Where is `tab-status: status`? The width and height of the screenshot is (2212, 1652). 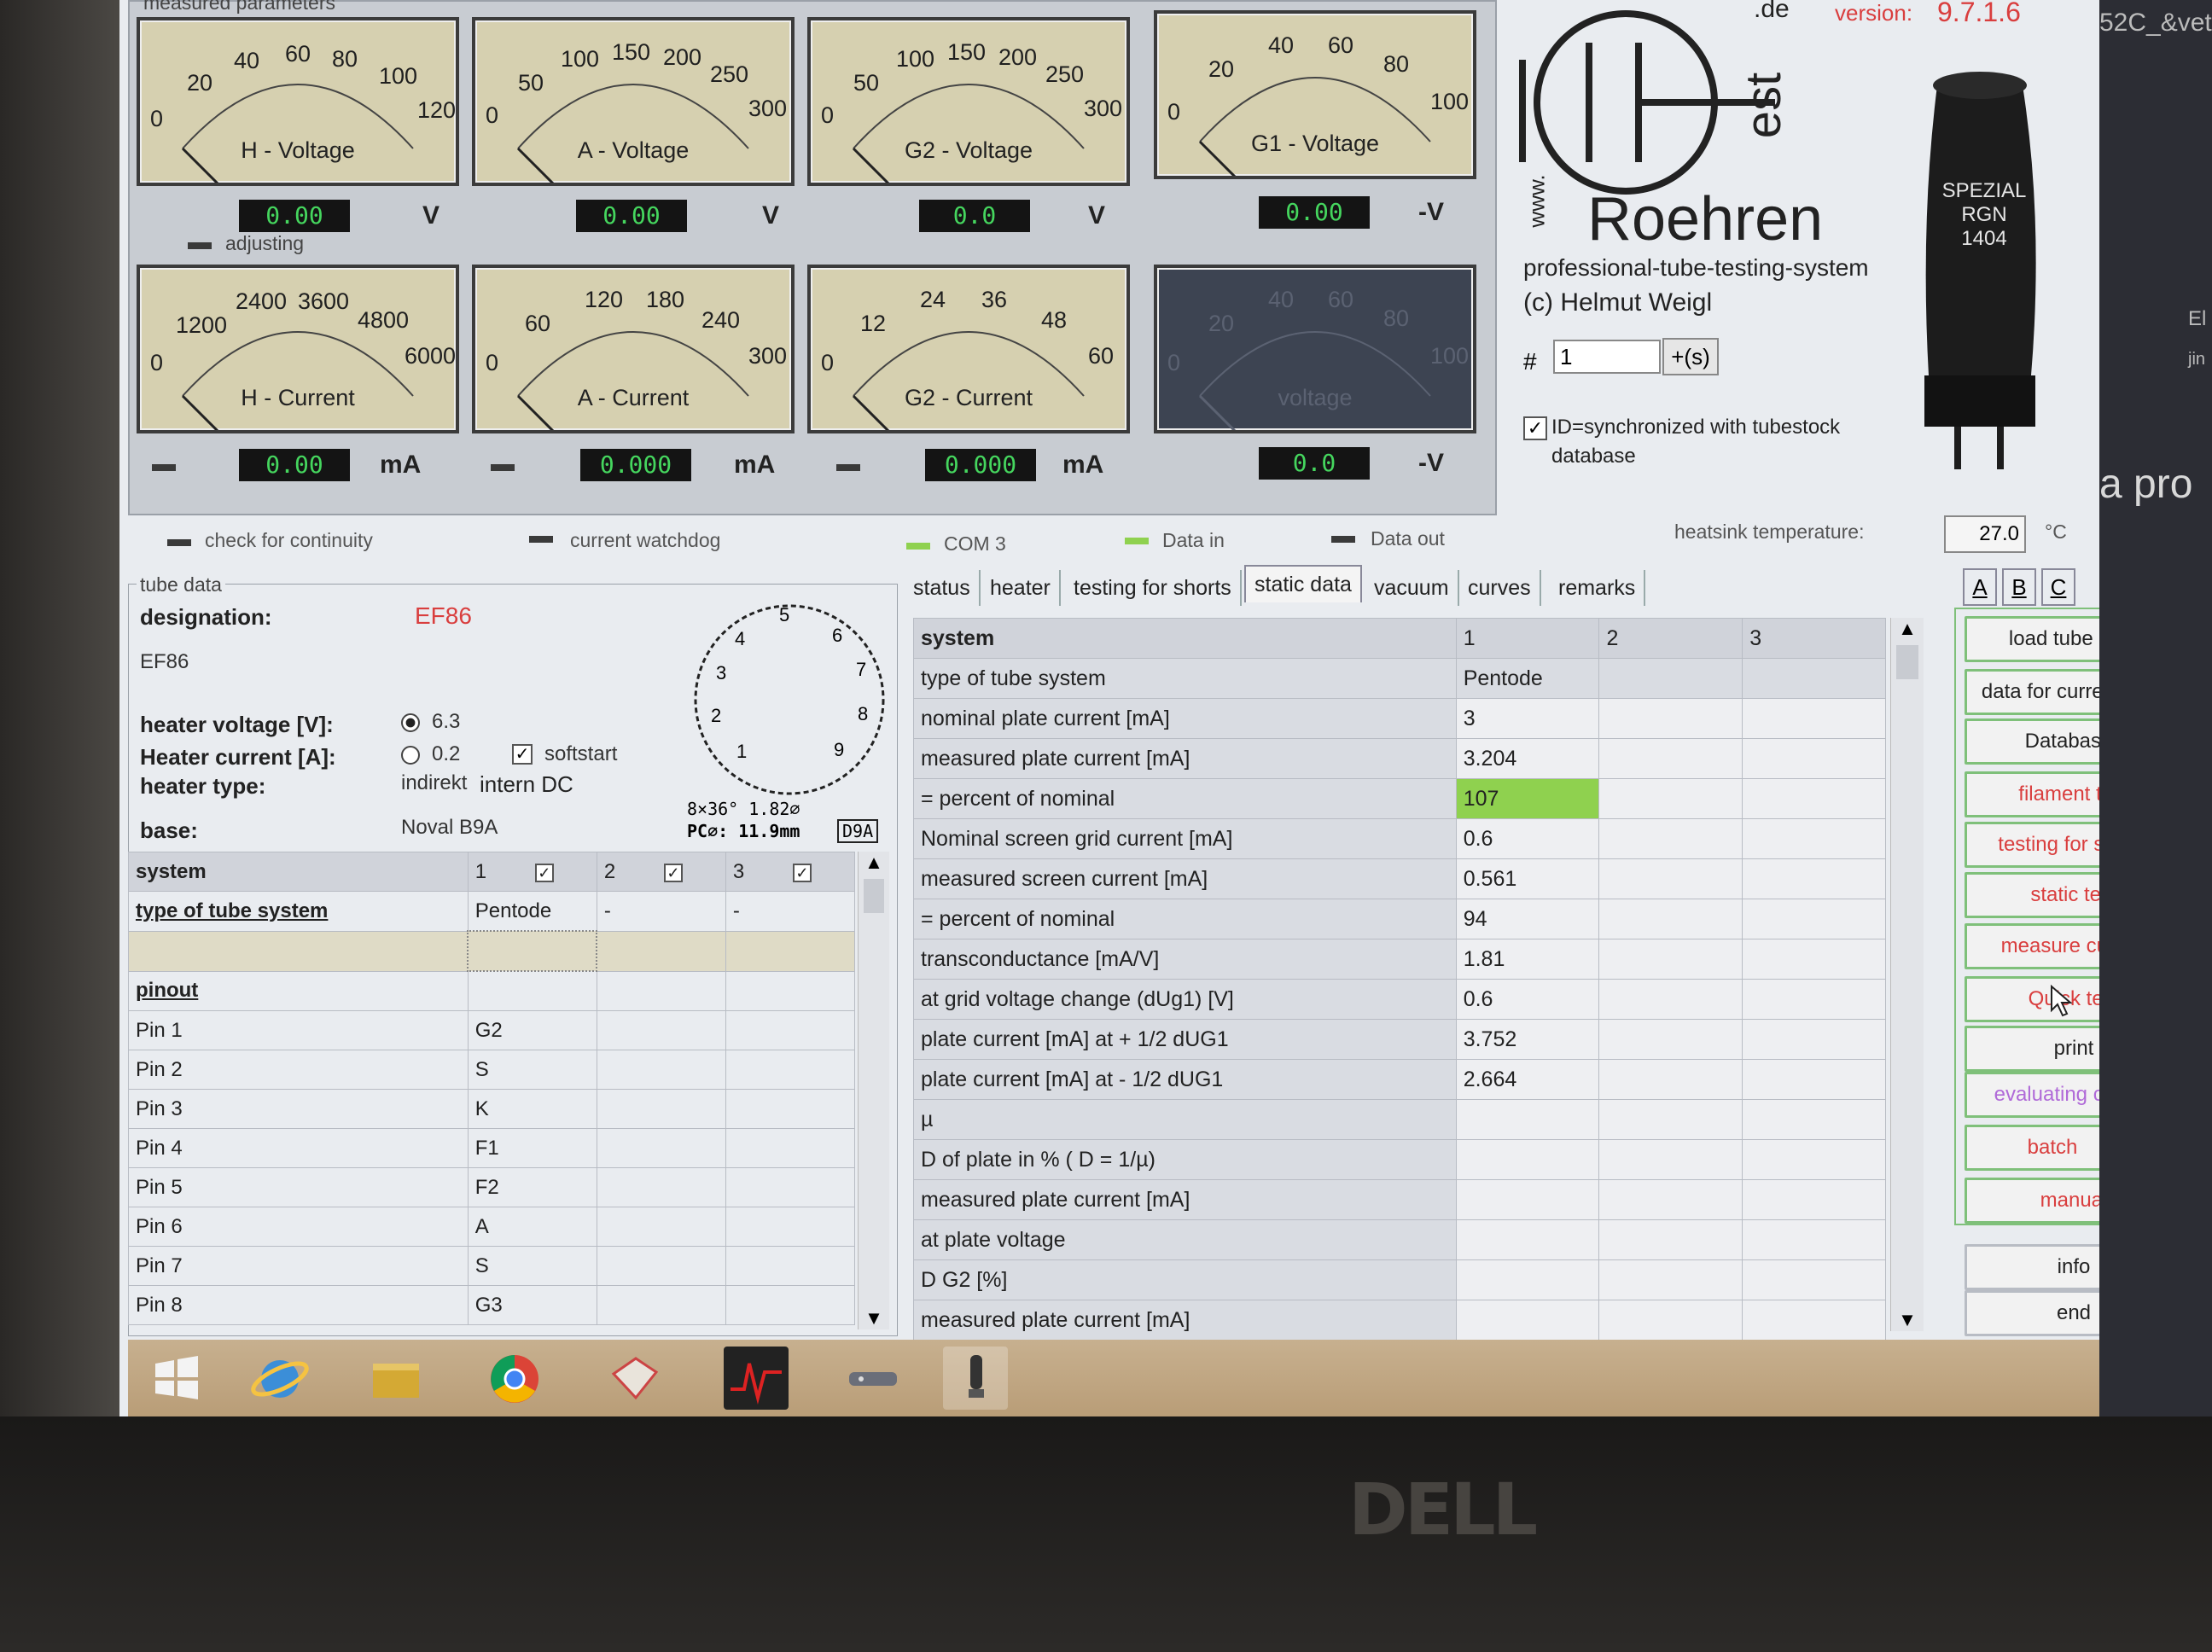
tab-status: status is located at coordinates (943, 588).